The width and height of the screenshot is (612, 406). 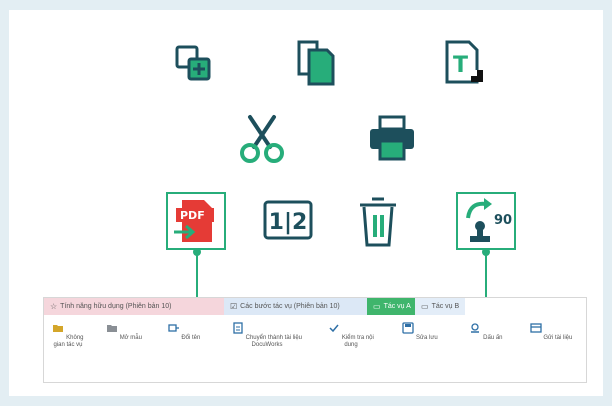 What do you see at coordinates (391, 306) in the screenshot?
I see `tab-task-a: ▭ Tác vụ A` at bounding box center [391, 306].